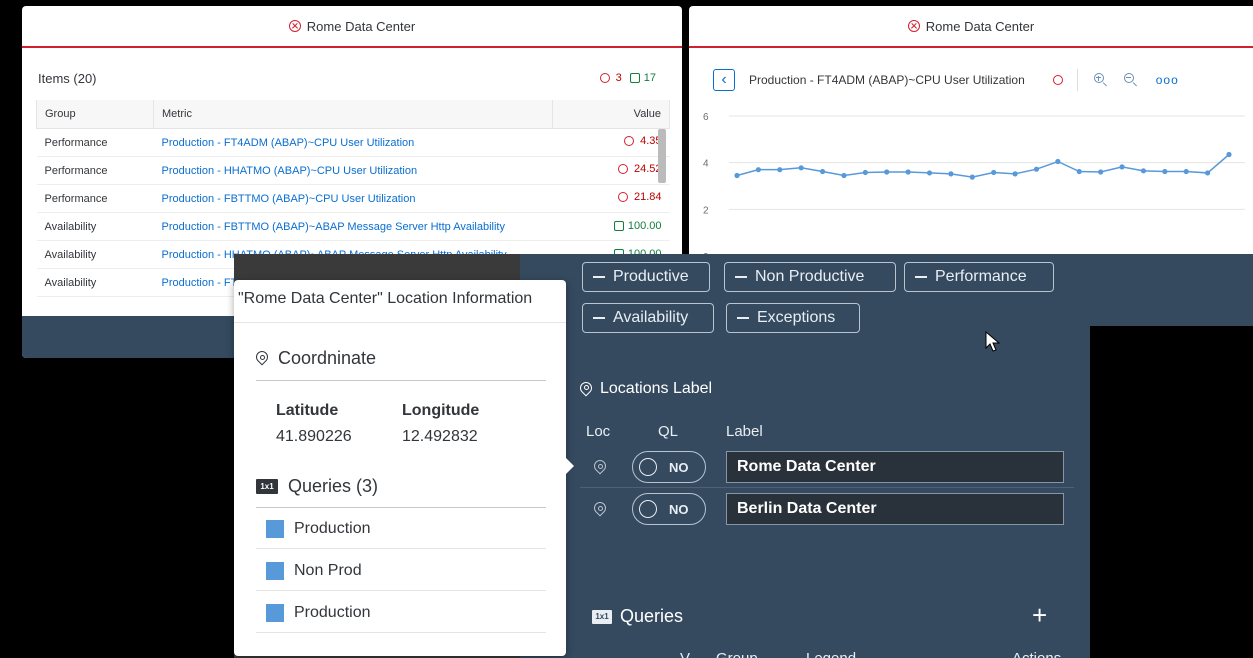  Describe the element at coordinates (706, 164) in the screenshot. I see `y-tick-label: 4` at that location.